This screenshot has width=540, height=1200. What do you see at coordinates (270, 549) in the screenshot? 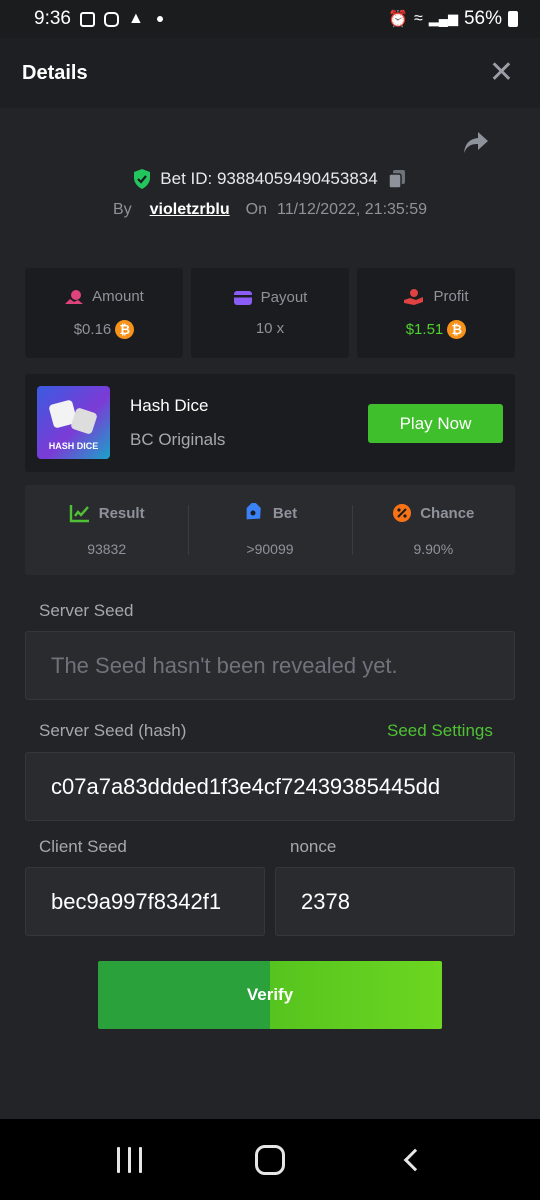
I see `bet-value: >90099` at bounding box center [270, 549].